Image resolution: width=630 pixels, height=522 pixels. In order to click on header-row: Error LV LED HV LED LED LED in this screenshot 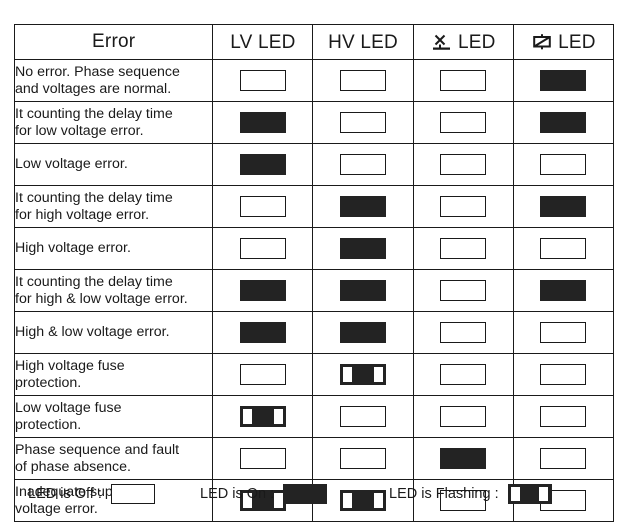, I will do `click(314, 42)`.